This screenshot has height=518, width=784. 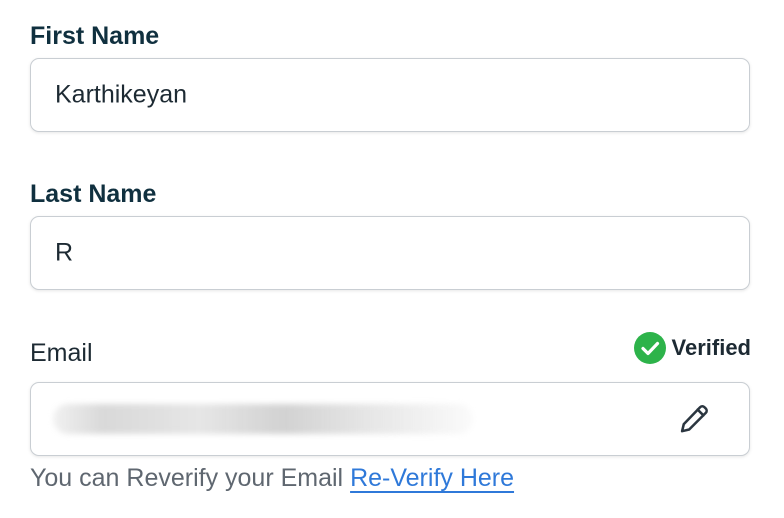 What do you see at coordinates (61, 353) in the screenshot?
I see `email-label: Email` at bounding box center [61, 353].